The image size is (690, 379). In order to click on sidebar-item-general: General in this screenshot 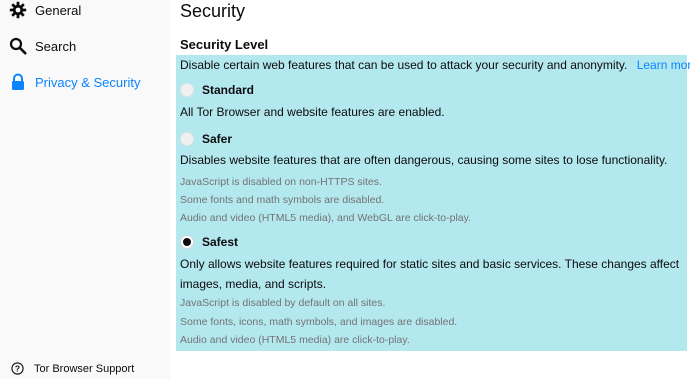, I will do `click(44, 11)`.